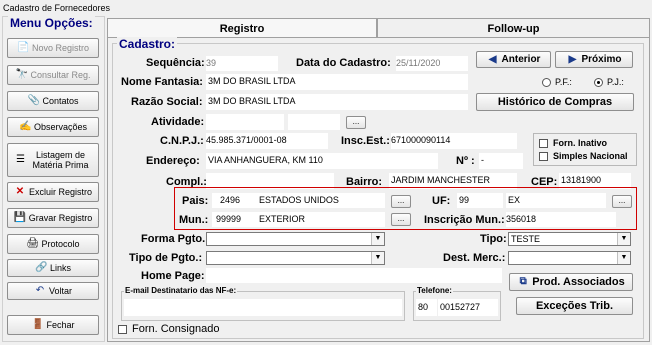 The width and height of the screenshot is (652, 345). Describe the element at coordinates (546, 82) in the screenshot. I see `pf-radio` at that location.